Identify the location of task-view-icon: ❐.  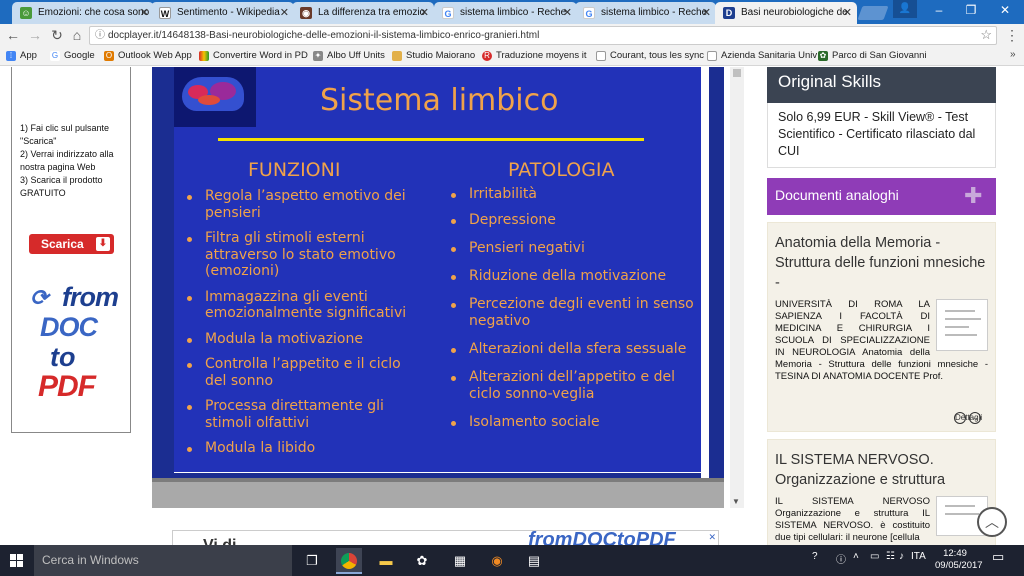
(312, 561).